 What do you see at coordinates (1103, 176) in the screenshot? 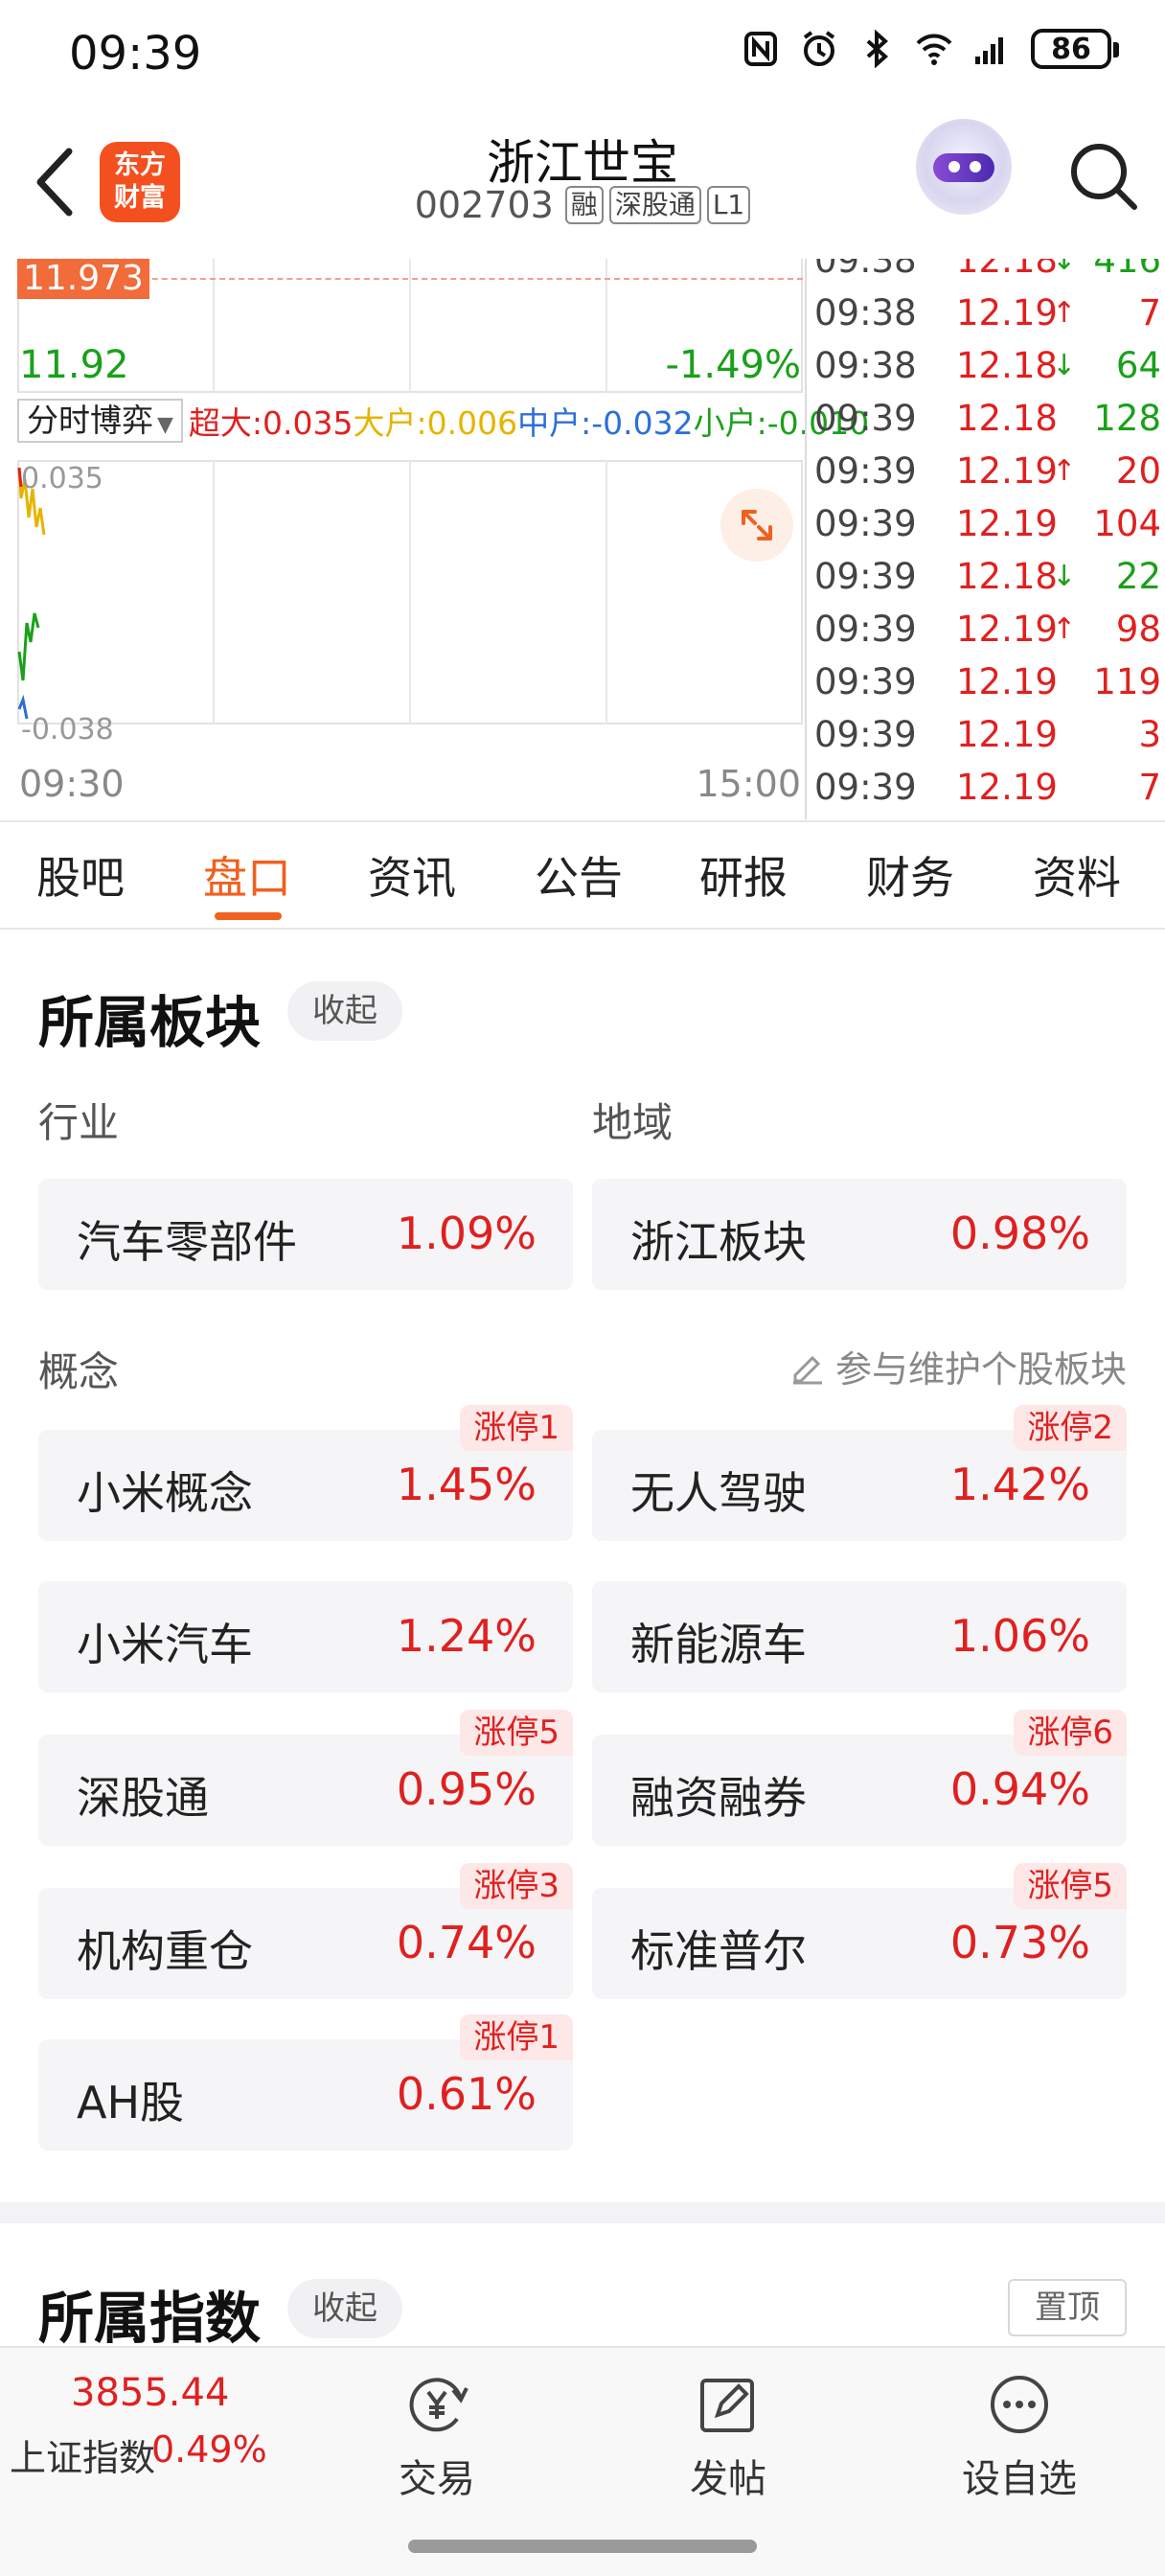
I see `search-icon` at bounding box center [1103, 176].